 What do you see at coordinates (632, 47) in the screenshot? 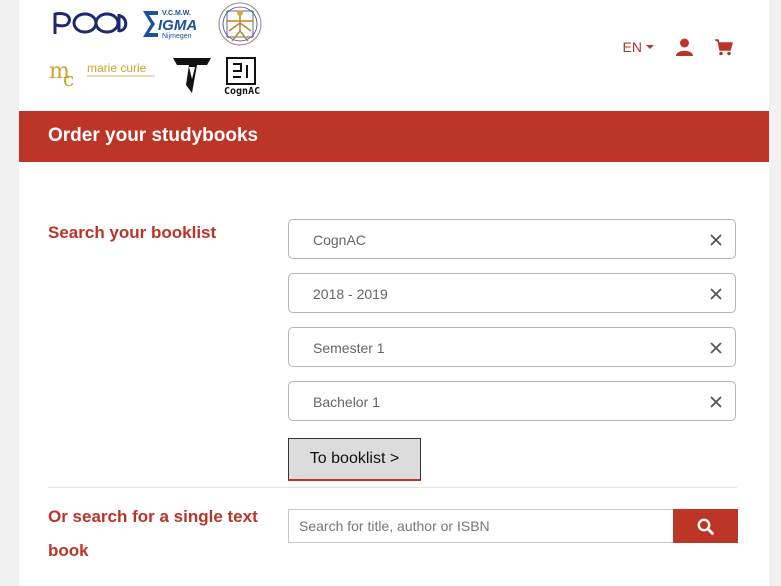
I see `language-label: EN` at bounding box center [632, 47].